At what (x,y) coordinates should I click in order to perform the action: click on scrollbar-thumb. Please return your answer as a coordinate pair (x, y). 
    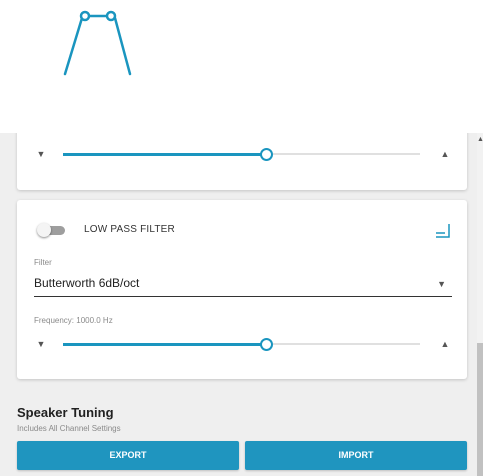
    Looking at the image, I should click on (480, 409).